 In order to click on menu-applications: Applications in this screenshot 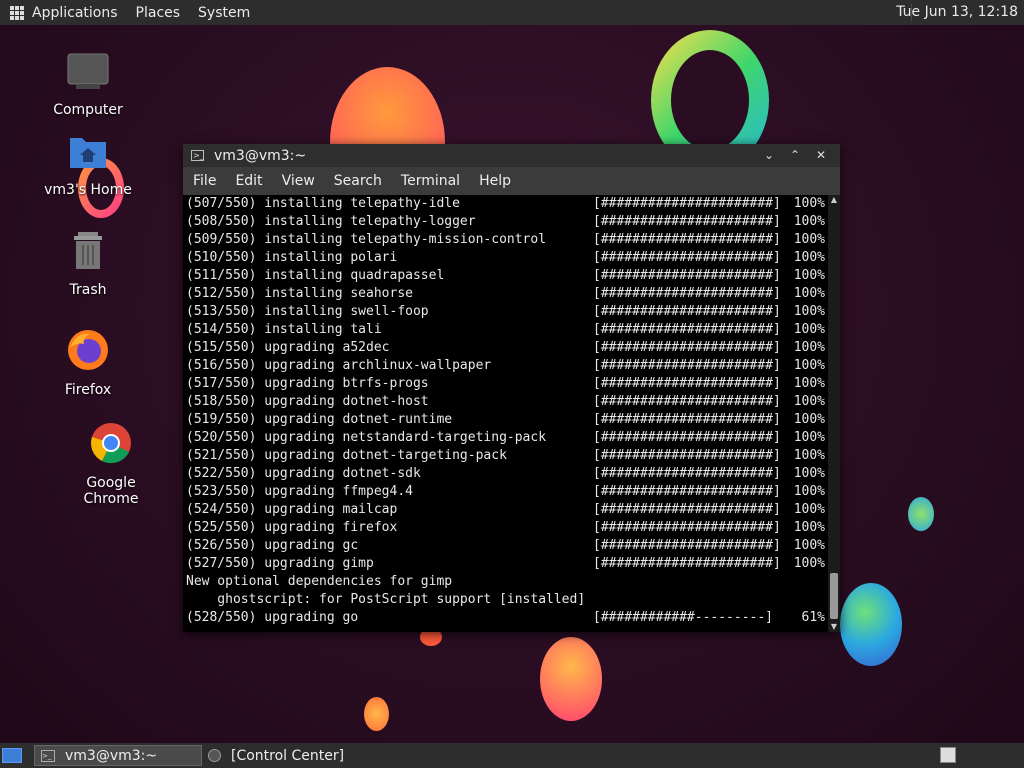, I will do `click(75, 13)`.